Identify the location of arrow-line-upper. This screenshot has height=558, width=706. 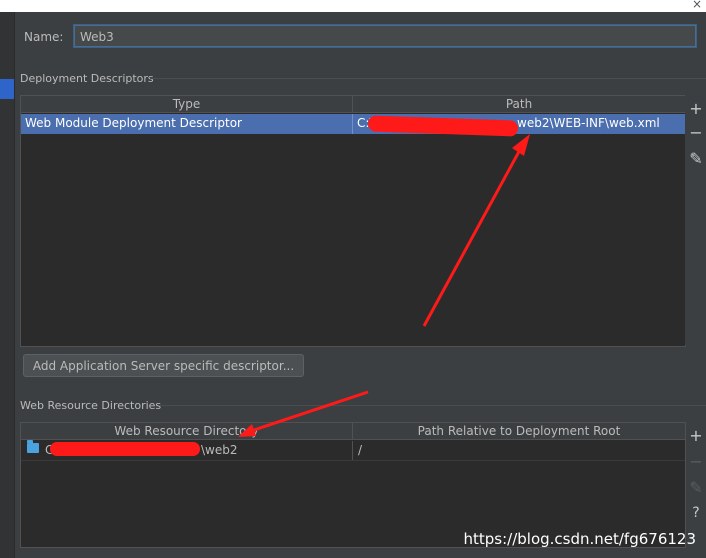
(473, 236).